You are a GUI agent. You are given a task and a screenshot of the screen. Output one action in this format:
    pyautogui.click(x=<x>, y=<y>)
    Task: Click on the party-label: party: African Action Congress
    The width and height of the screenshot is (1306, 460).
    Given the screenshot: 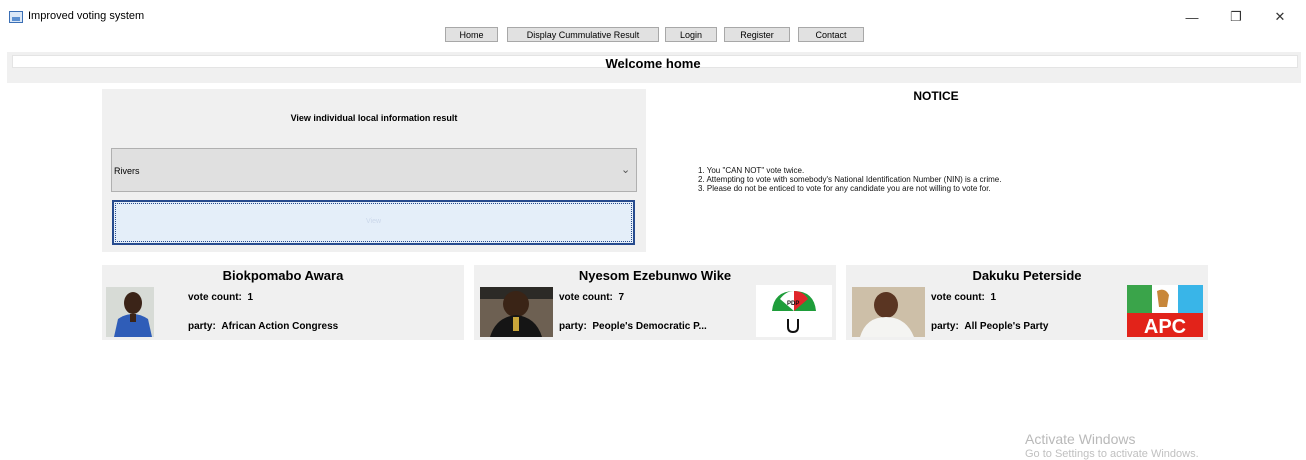 What is the action you would take?
    pyautogui.click(x=263, y=326)
    